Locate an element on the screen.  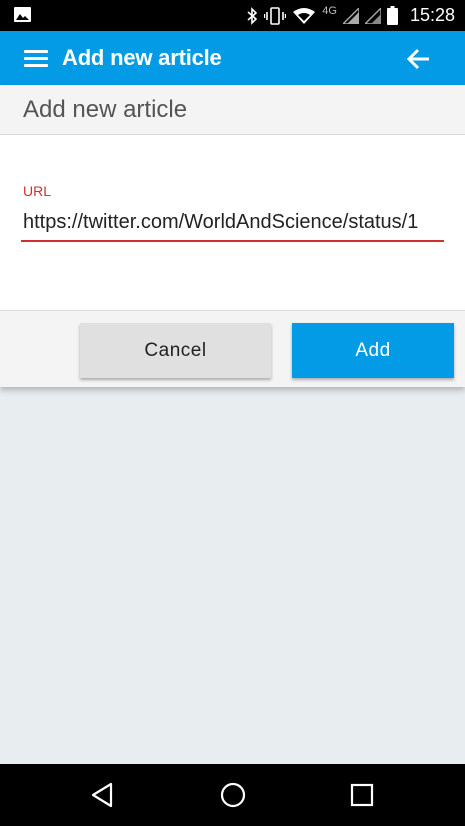
network-type-label: 4G is located at coordinates (329, 10).